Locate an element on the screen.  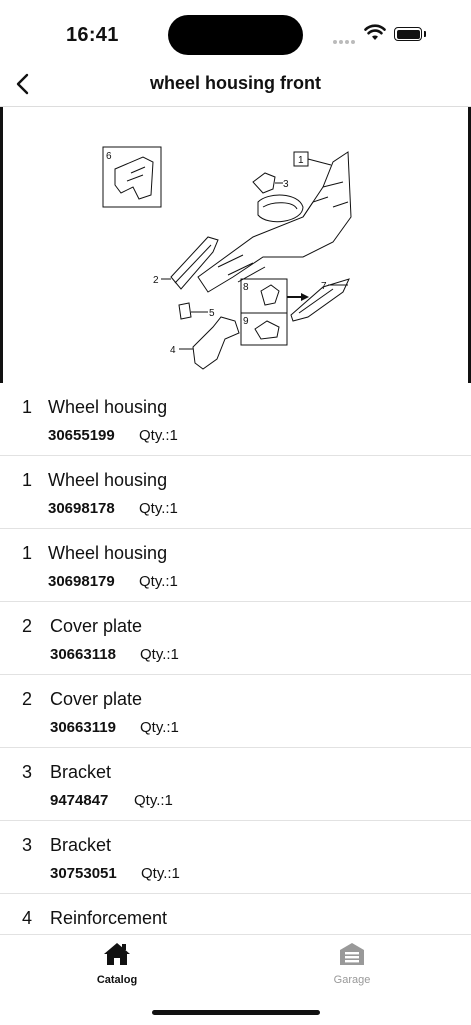
tab-catalog: Catalog is located at coordinates (117, 963).